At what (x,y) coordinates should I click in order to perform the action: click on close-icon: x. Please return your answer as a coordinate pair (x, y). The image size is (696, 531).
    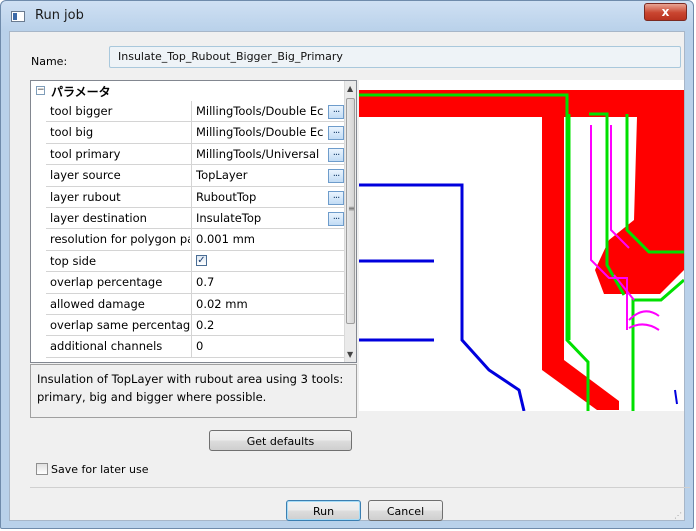
    Looking at the image, I should click on (665, 12).